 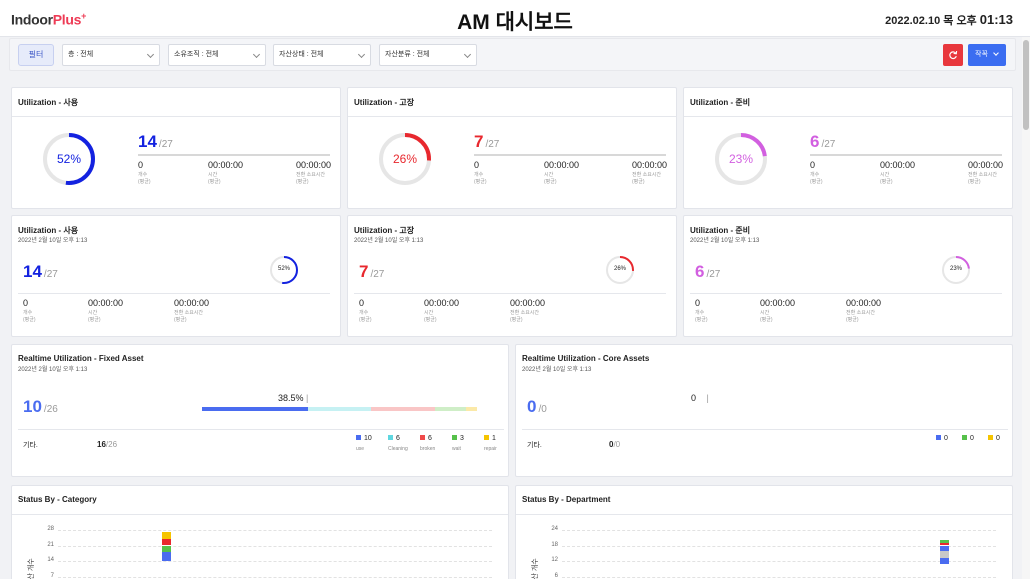 What do you see at coordinates (532, 406) in the screenshot?
I see `count-value: 0` at bounding box center [532, 406].